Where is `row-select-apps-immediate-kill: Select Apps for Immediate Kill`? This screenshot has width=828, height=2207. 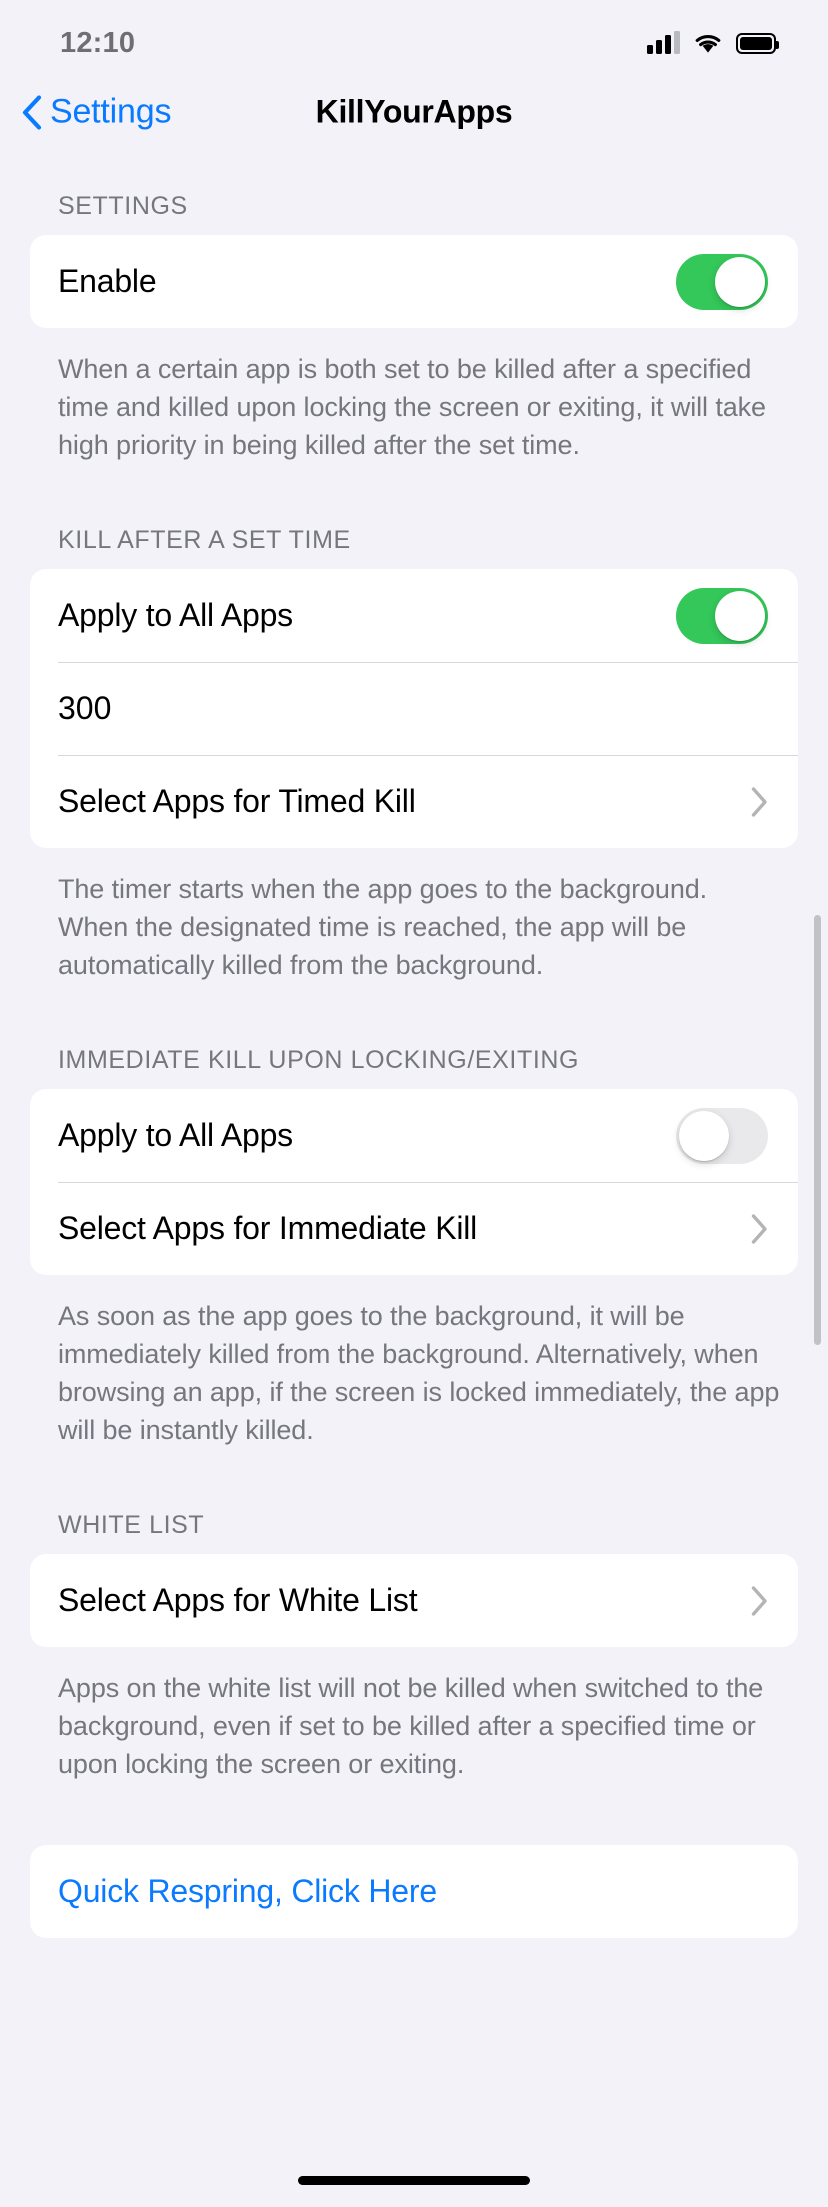
row-select-apps-immediate-kill: Select Apps for Immediate Kill is located at coordinates (414, 1228).